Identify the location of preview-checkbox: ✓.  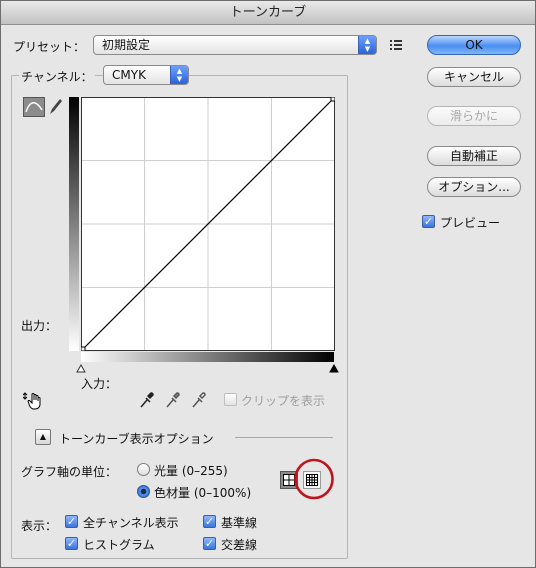
(428, 221).